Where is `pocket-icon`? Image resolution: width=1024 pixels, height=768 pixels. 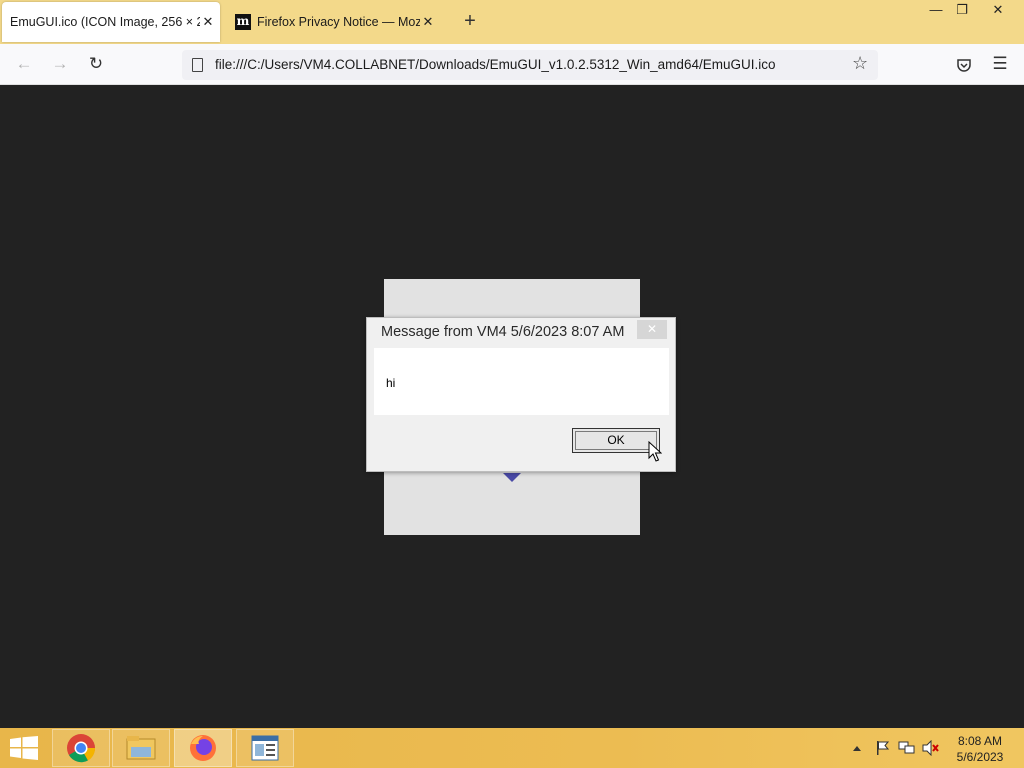
pocket-icon is located at coordinates (964, 65).